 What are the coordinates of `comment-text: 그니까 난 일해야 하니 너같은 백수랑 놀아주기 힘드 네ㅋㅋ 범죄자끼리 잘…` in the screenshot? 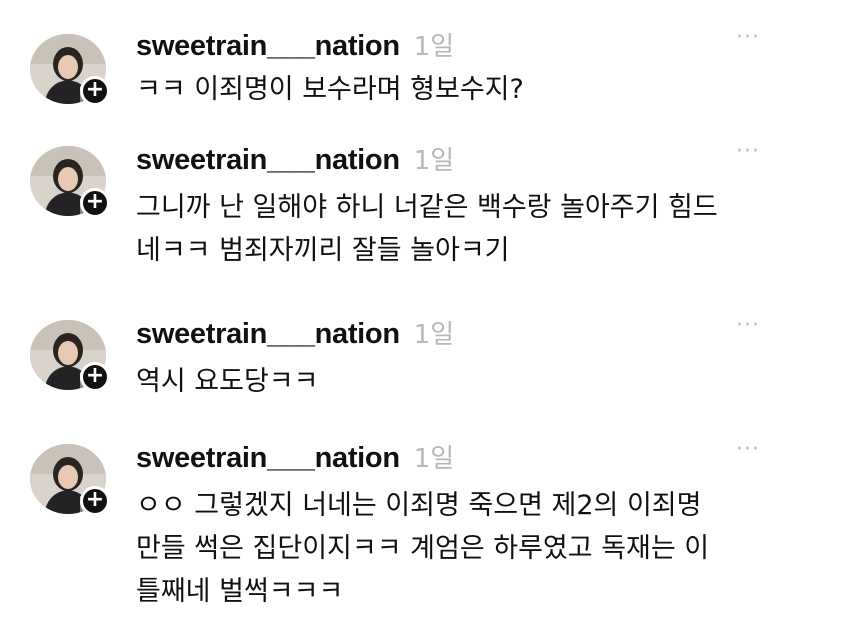 It's located at (466, 229).